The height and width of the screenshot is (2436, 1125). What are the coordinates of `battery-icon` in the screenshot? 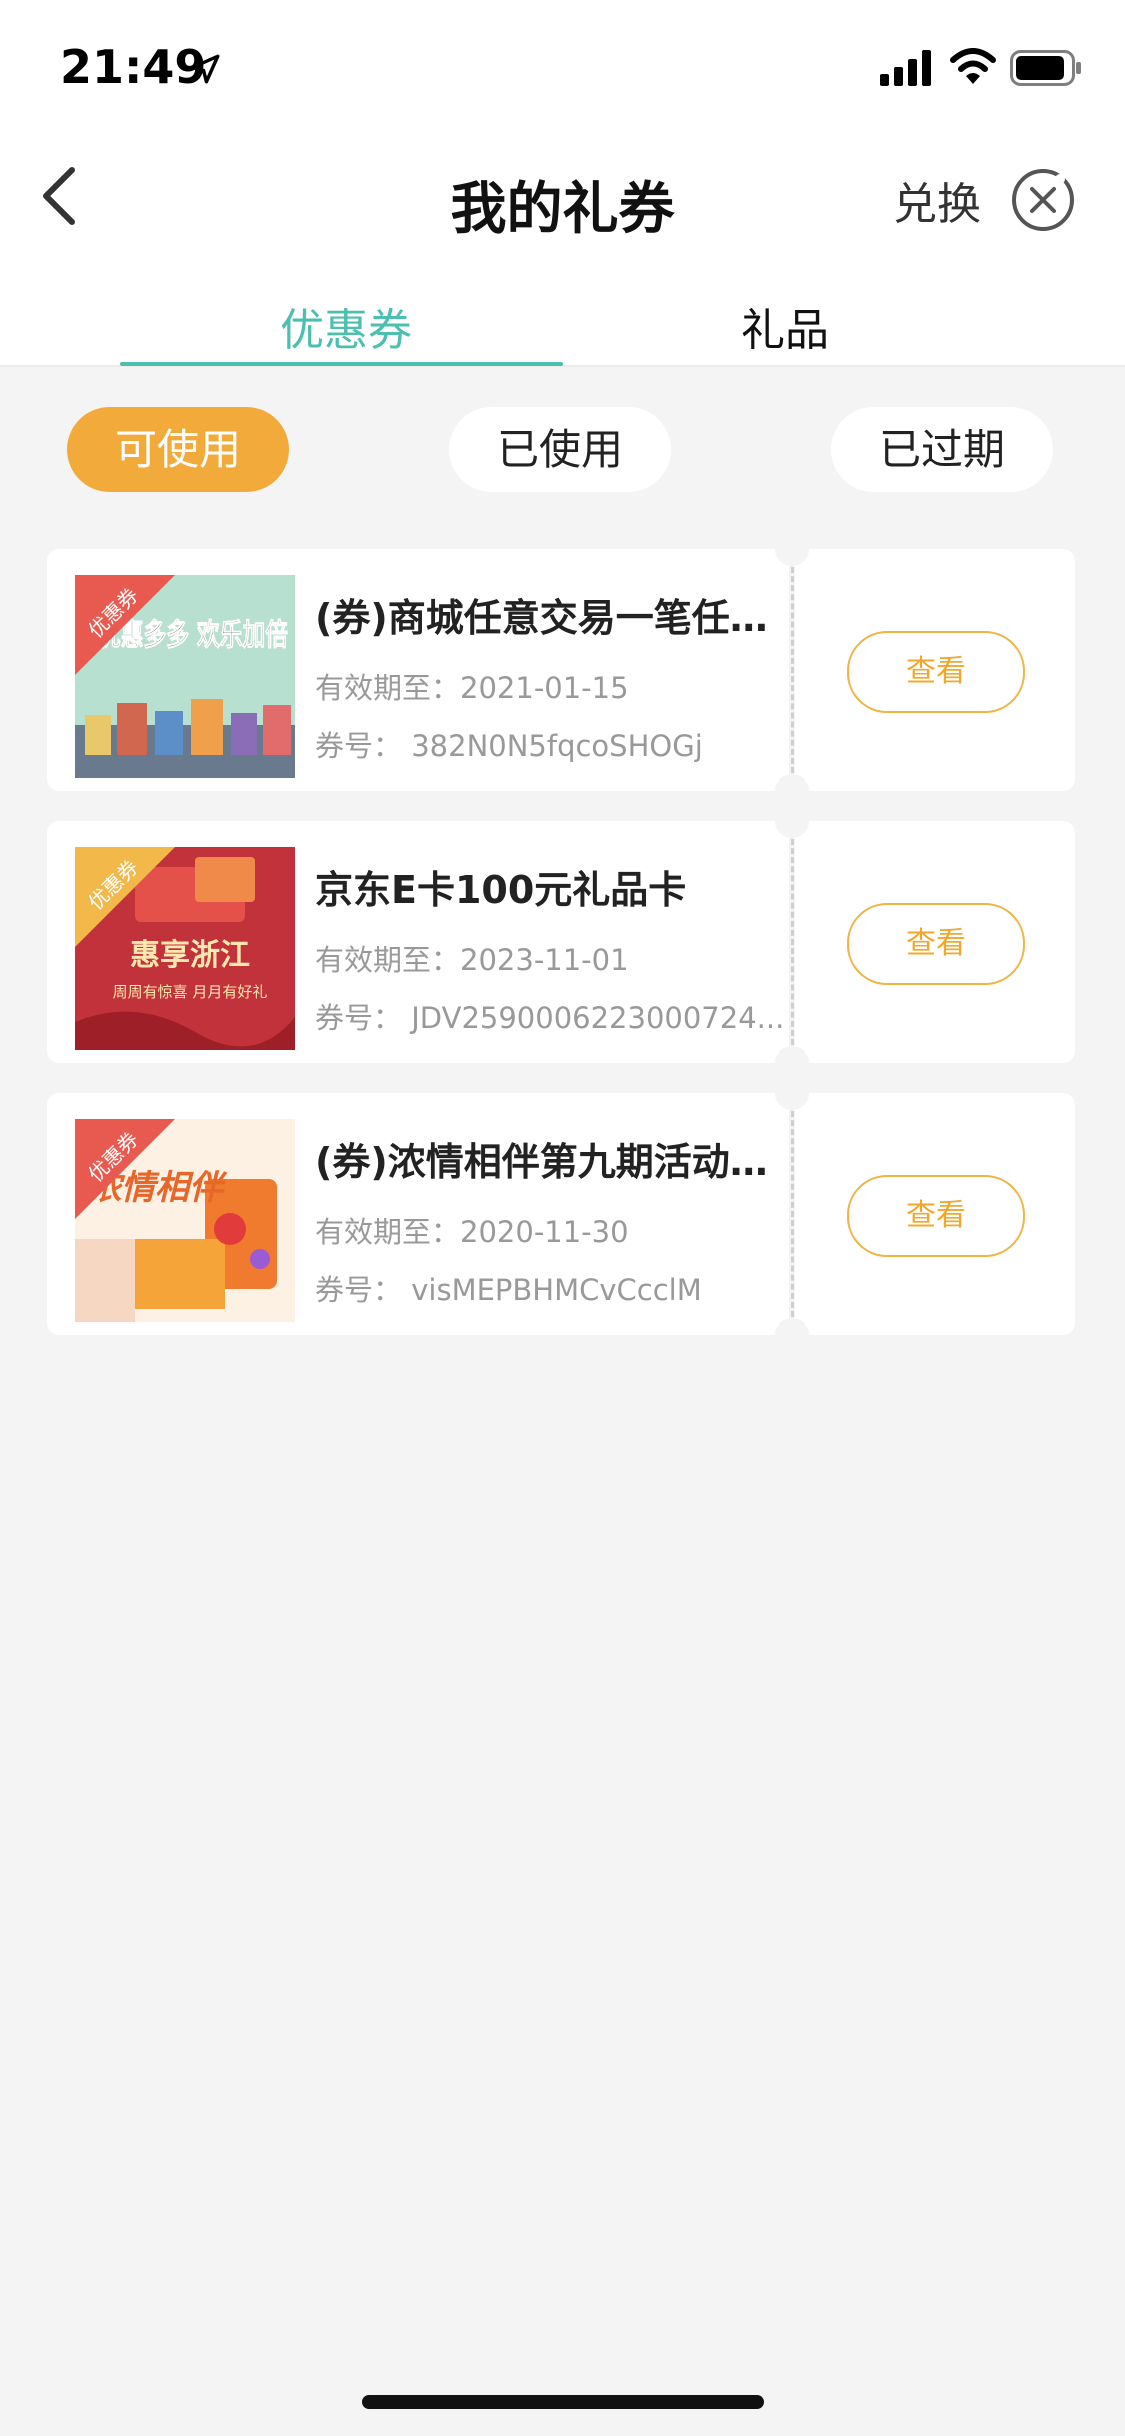 It's located at (1045, 68).